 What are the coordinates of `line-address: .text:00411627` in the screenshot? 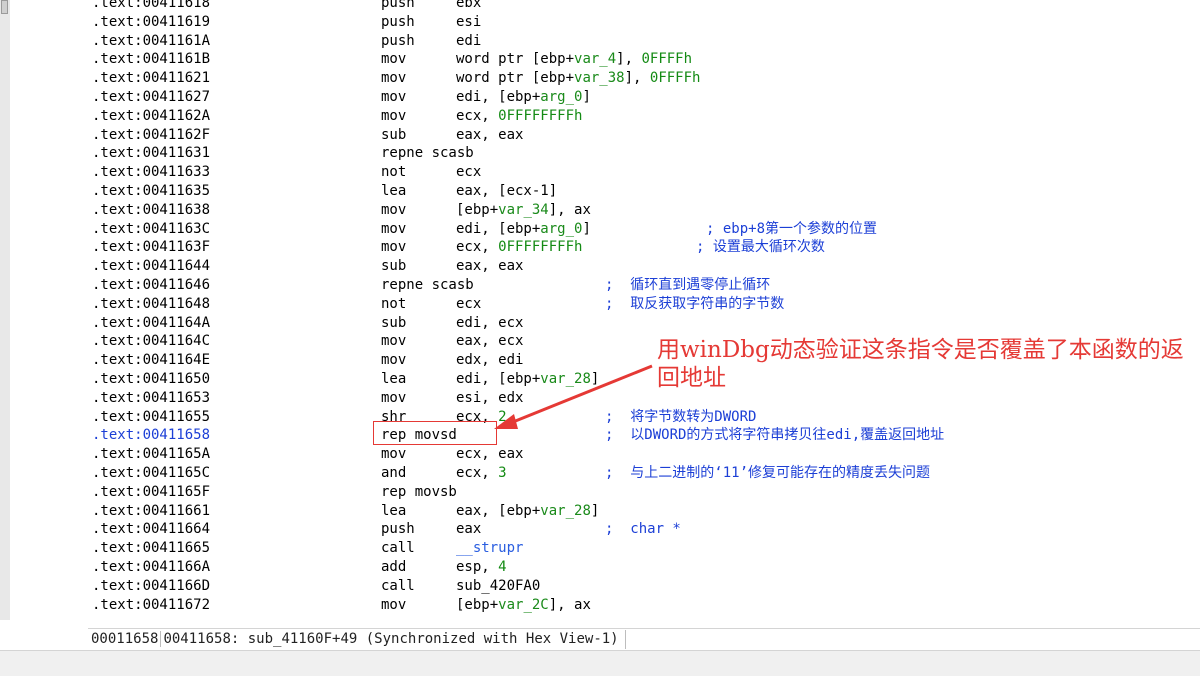 It's located at (151, 97).